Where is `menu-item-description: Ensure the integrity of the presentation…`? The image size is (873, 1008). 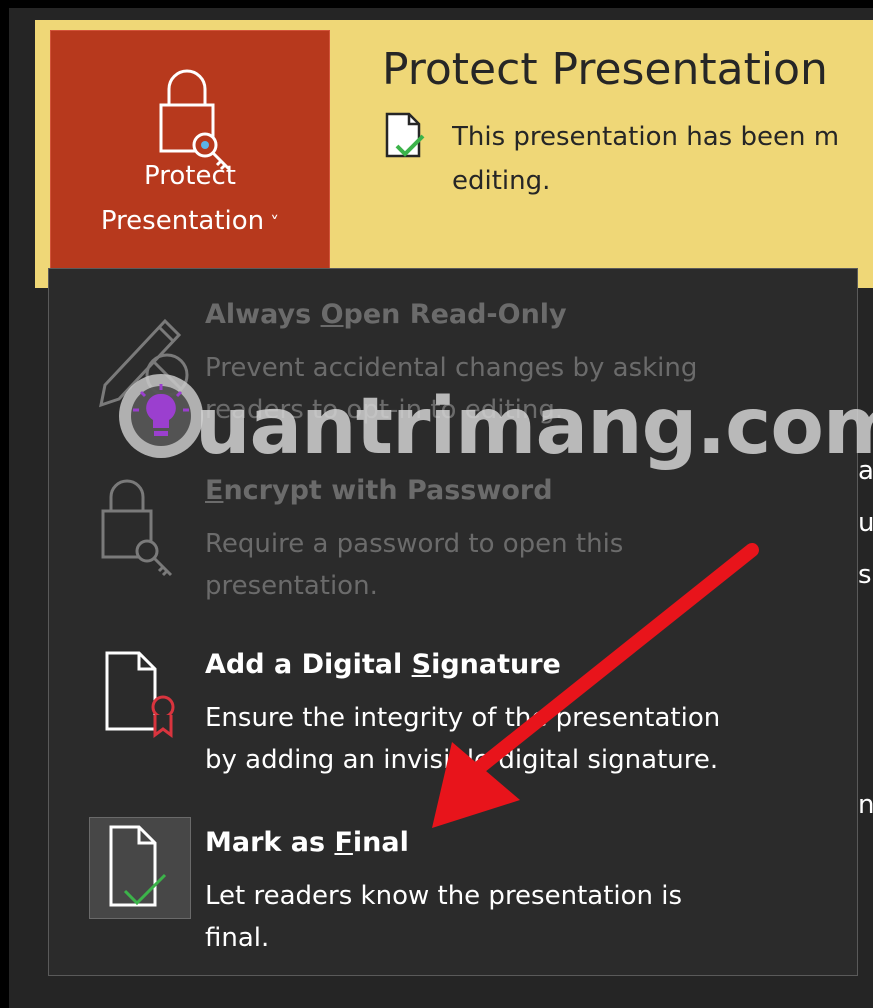
menu-item-description: Ensure the integrity of the presentation… is located at coordinates (463, 739).